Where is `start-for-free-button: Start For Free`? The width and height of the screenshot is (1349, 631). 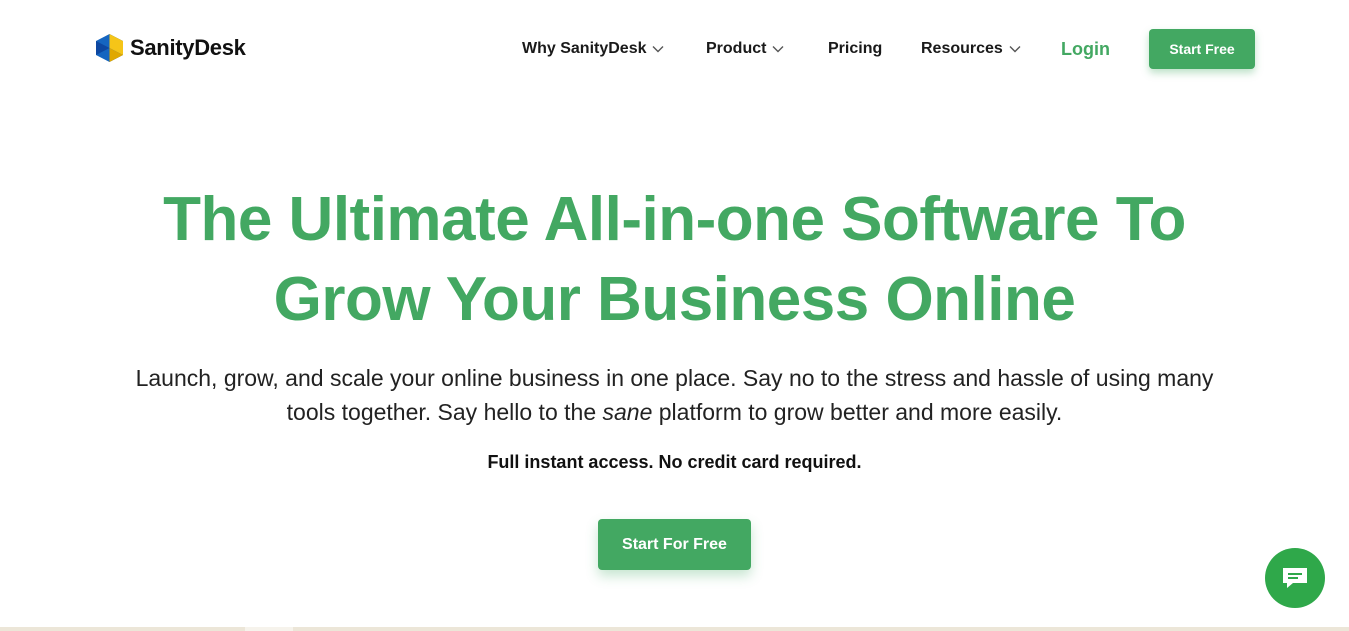
start-for-free-button: Start For Free is located at coordinates (674, 544).